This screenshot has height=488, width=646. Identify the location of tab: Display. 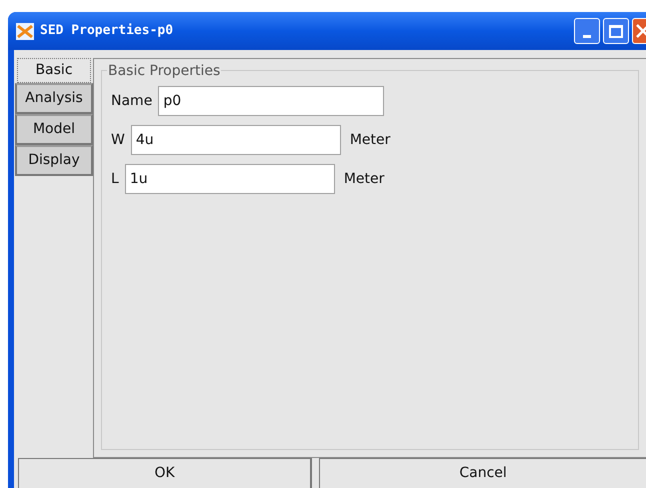
(54, 160).